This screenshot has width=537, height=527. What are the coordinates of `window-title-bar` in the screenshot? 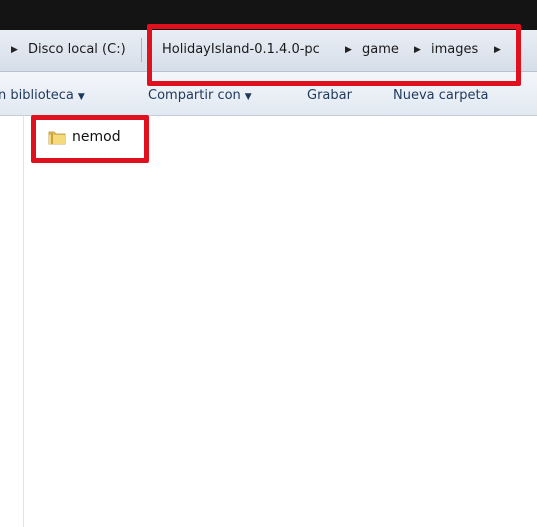 It's located at (268, 15).